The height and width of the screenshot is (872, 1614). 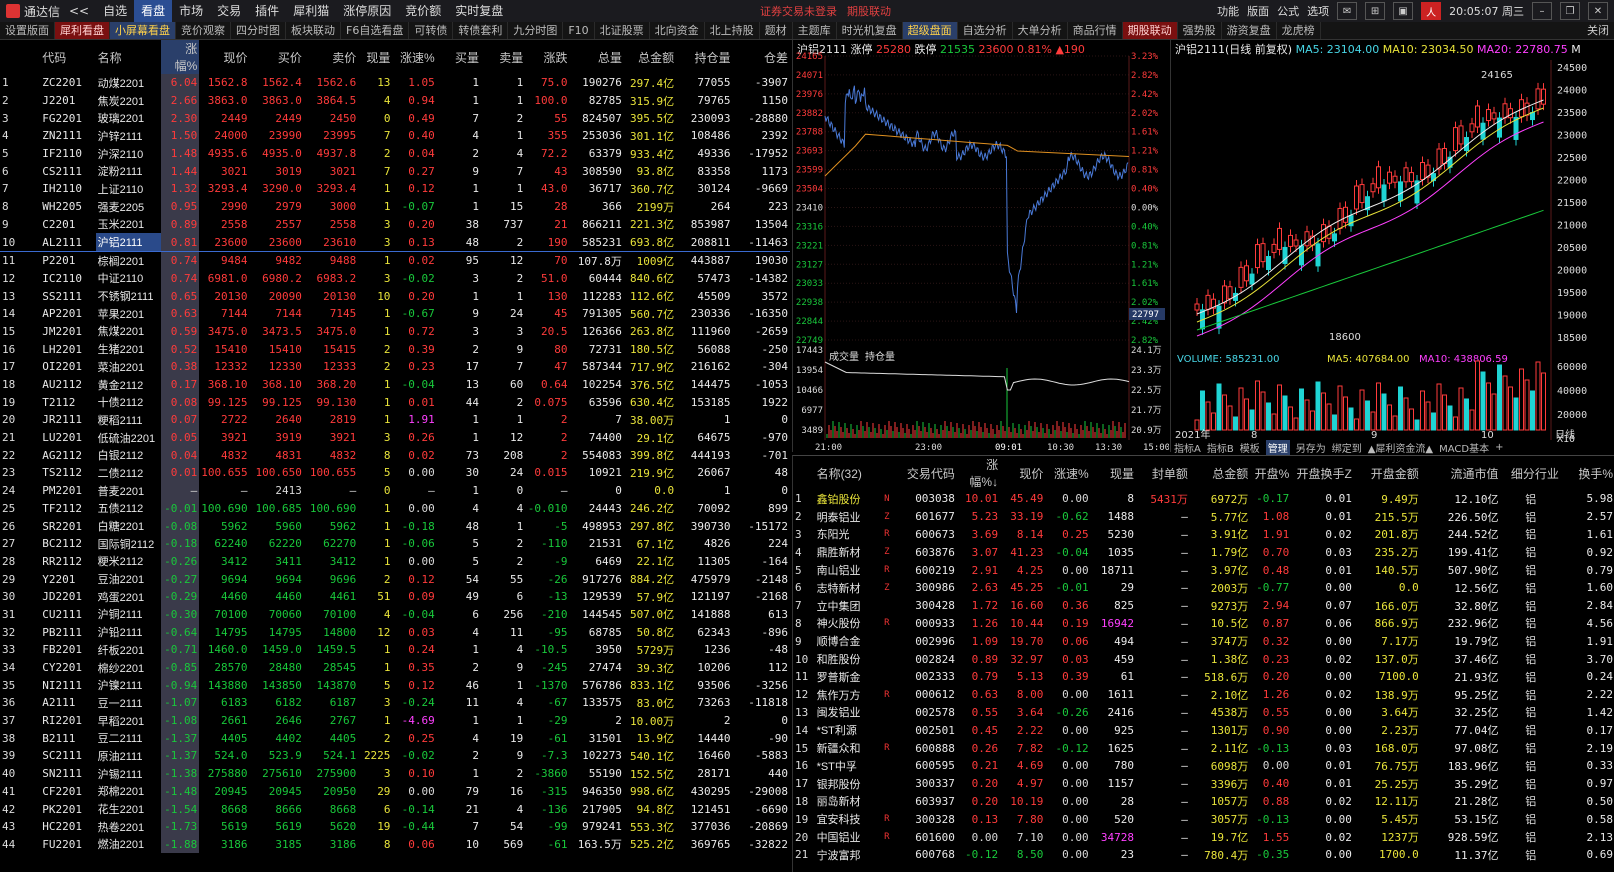 What do you see at coordinates (985, 30) in the screenshot?
I see `tab-item: 自选分析` at bounding box center [985, 30].